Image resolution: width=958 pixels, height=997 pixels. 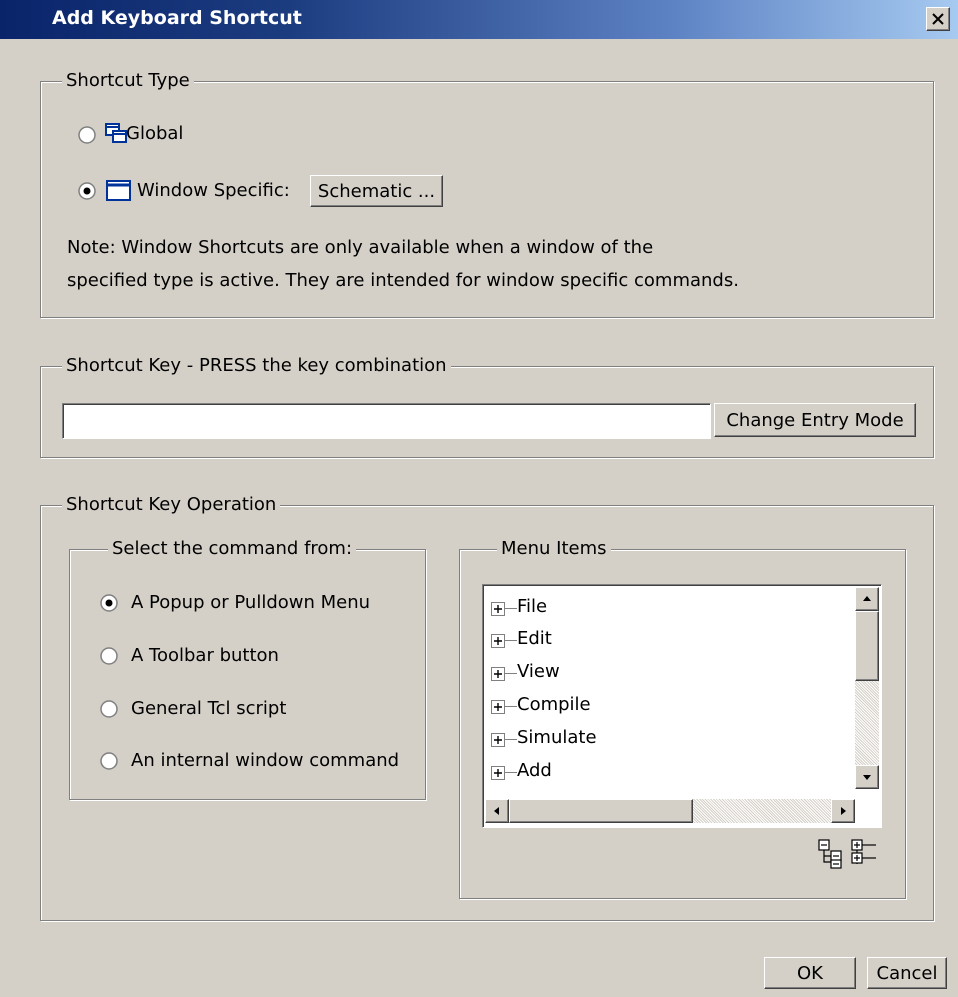 I want to click on change-entry-mode-button: Change Entry Mode, so click(x=815, y=420).